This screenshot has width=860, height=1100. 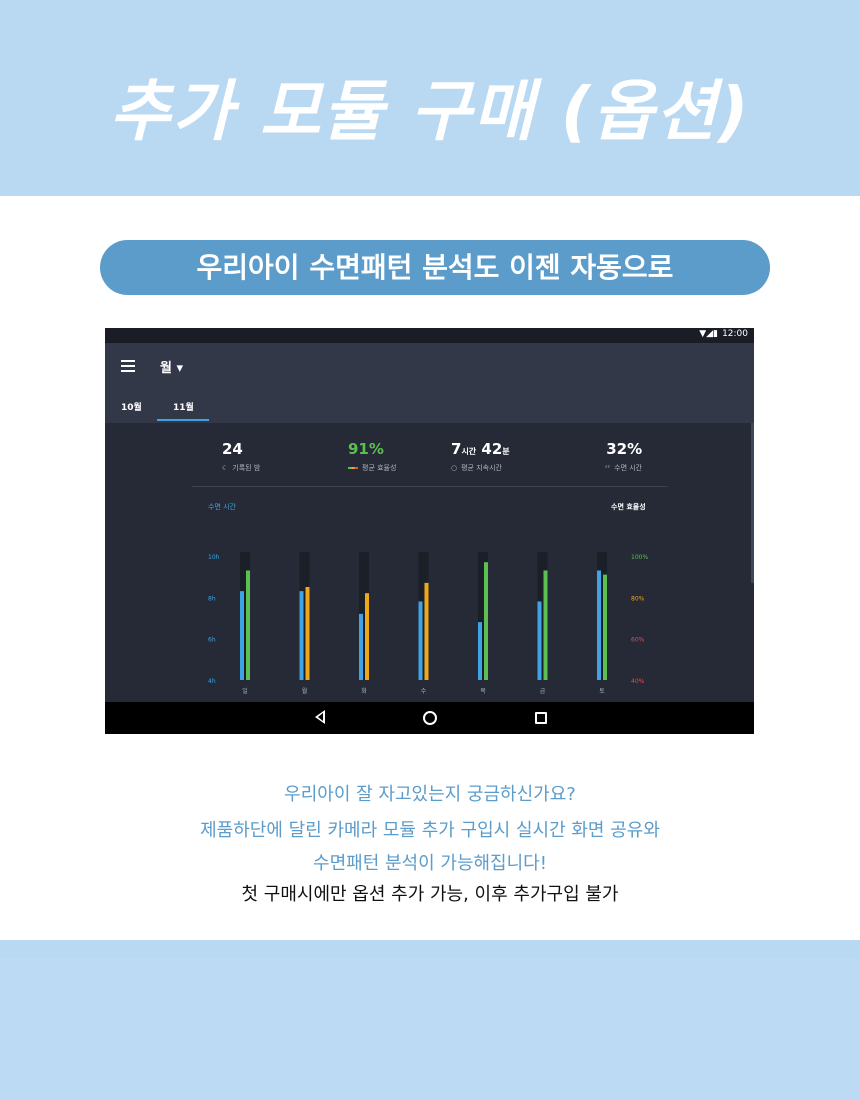 What do you see at coordinates (364, 691) in the screenshot?
I see `x-axis-tick: 화` at bounding box center [364, 691].